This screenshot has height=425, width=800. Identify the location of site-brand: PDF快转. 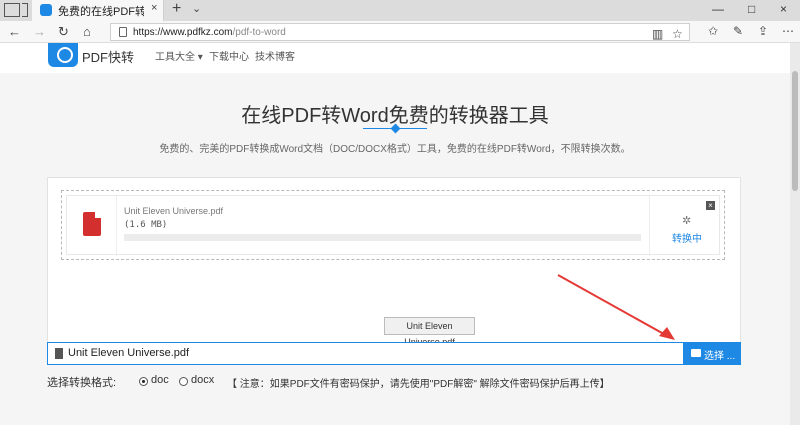
(108, 56).